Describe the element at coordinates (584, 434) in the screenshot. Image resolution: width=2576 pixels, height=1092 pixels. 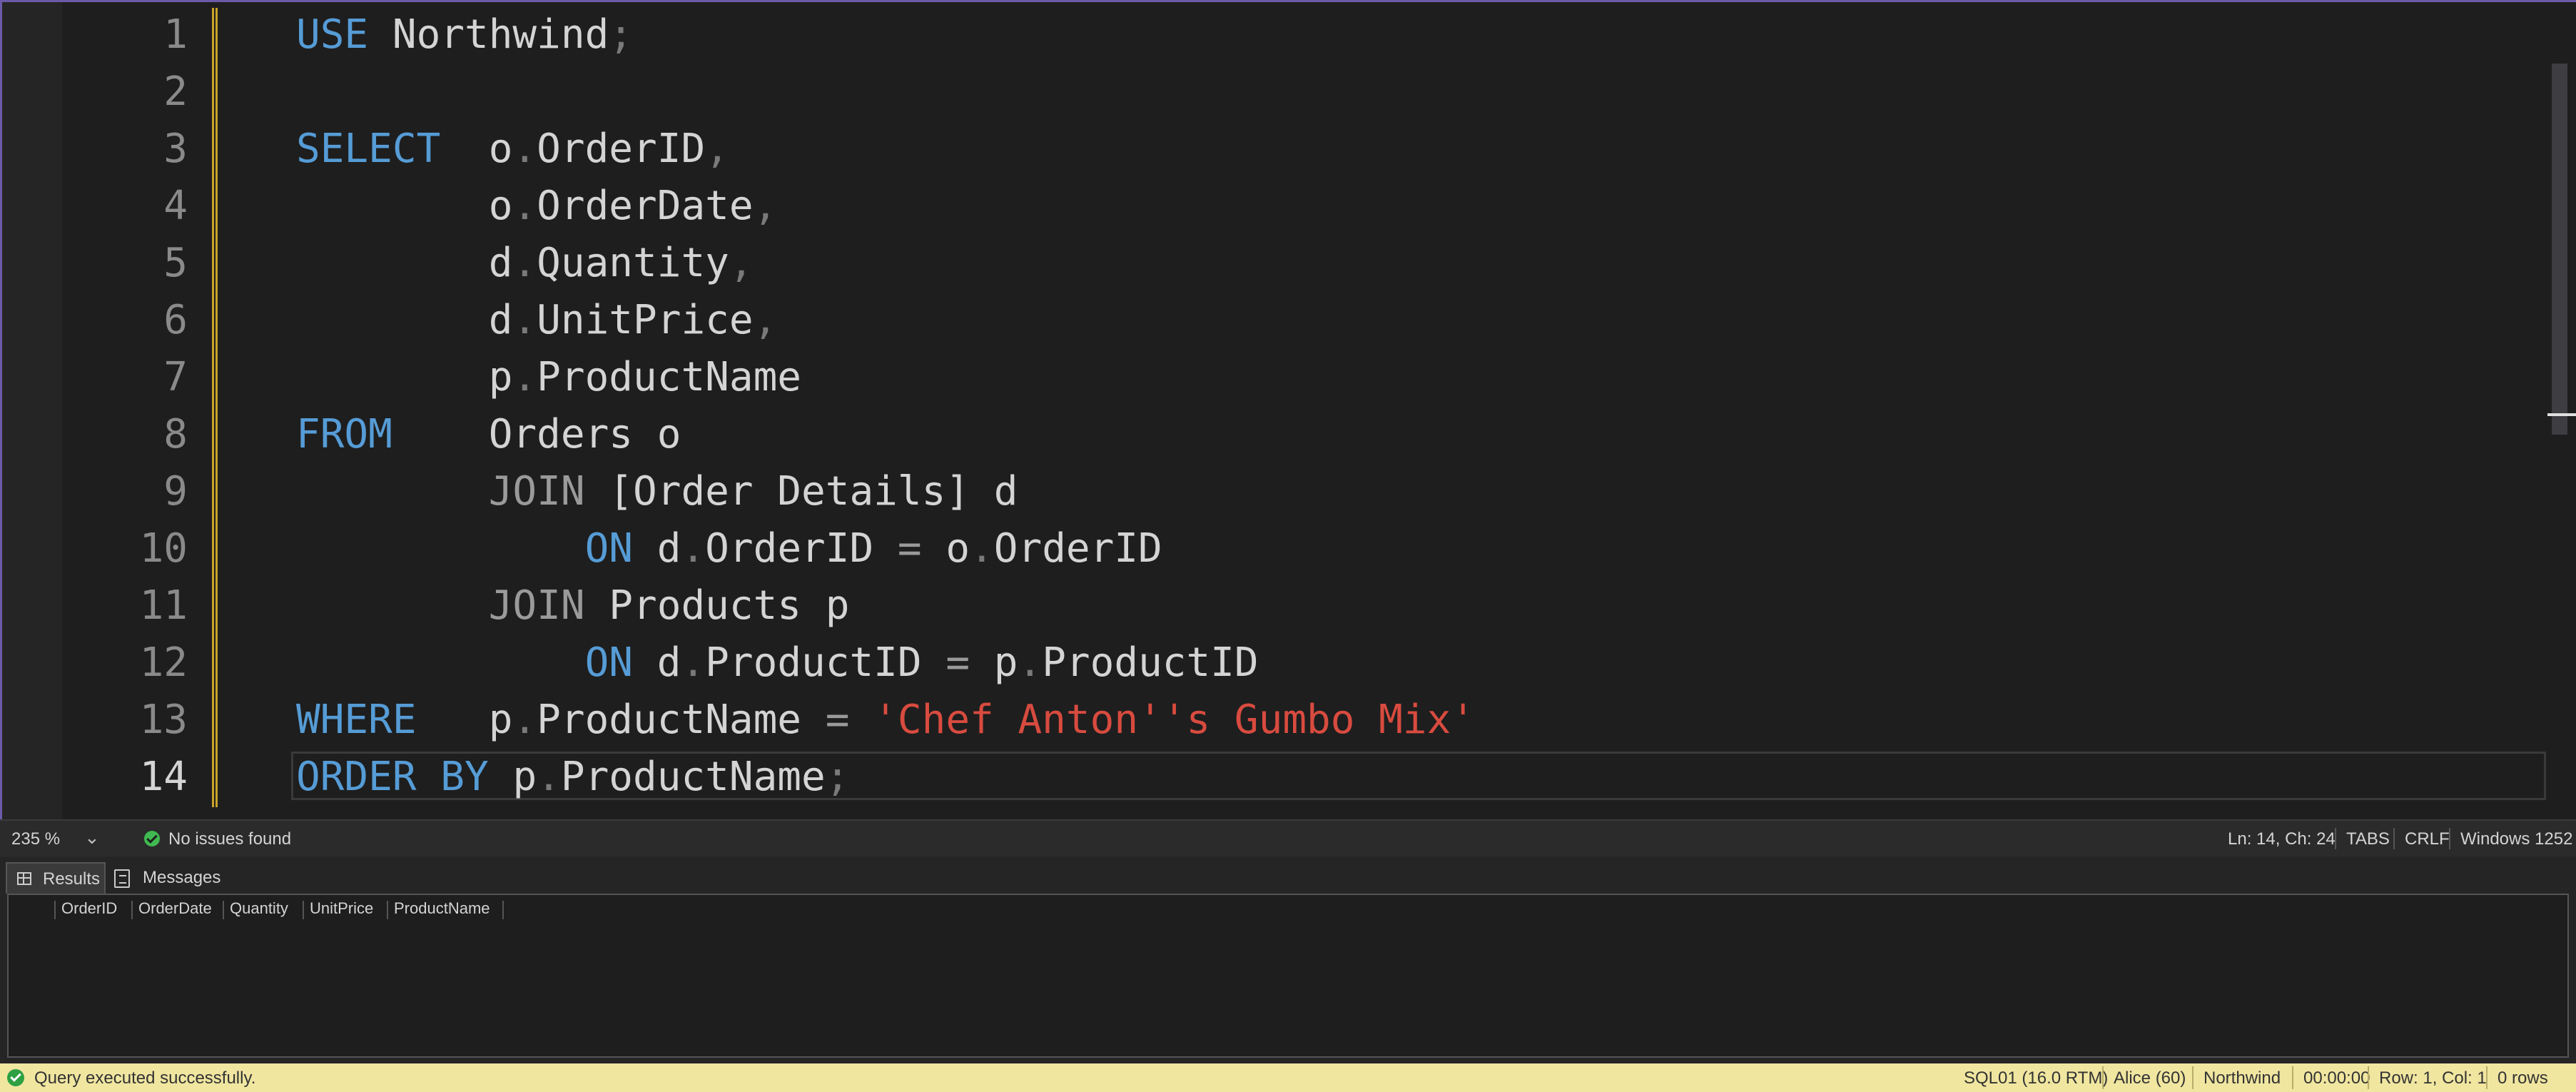
I see `code-token: Orders o` at that location.